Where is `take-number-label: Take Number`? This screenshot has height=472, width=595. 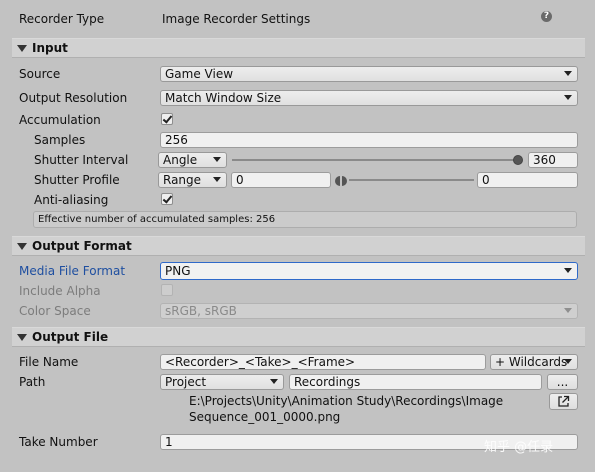 take-number-label: Take Number is located at coordinates (58, 442).